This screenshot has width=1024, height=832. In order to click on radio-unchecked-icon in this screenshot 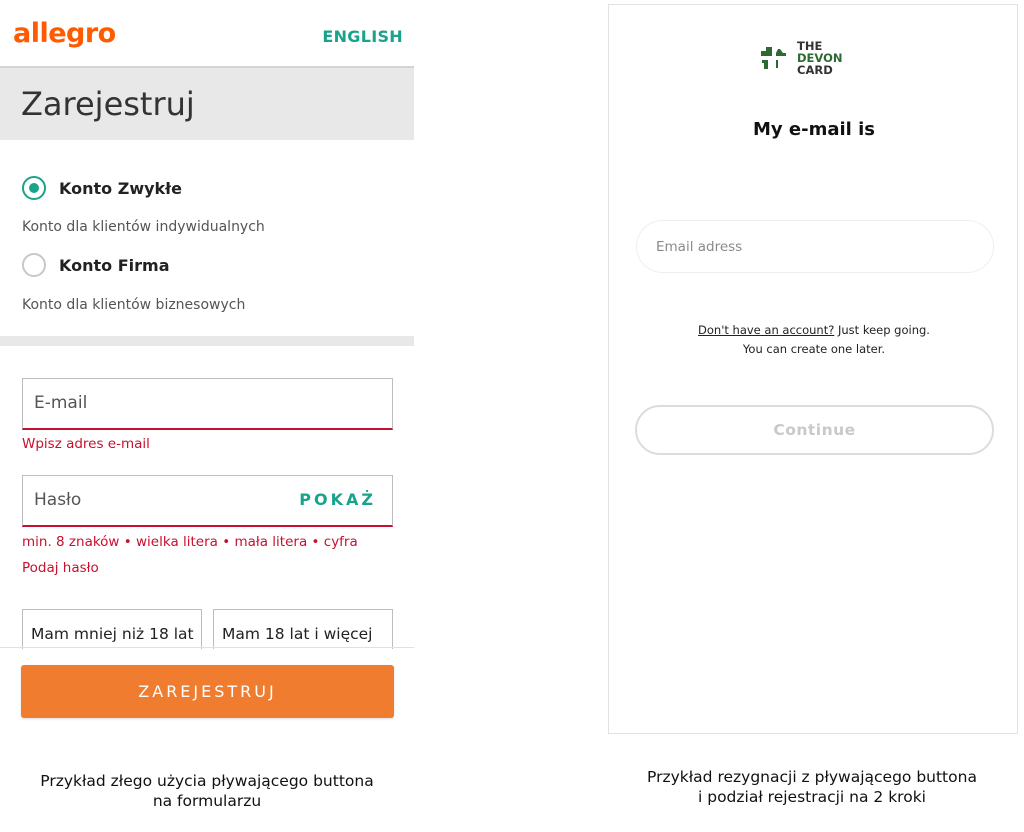, I will do `click(34, 265)`.